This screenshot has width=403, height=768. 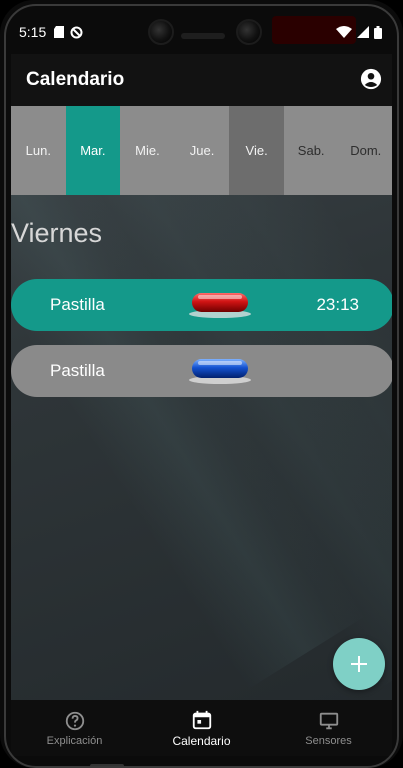 I want to click on do-not-disturb-icon, so click(x=76, y=32).